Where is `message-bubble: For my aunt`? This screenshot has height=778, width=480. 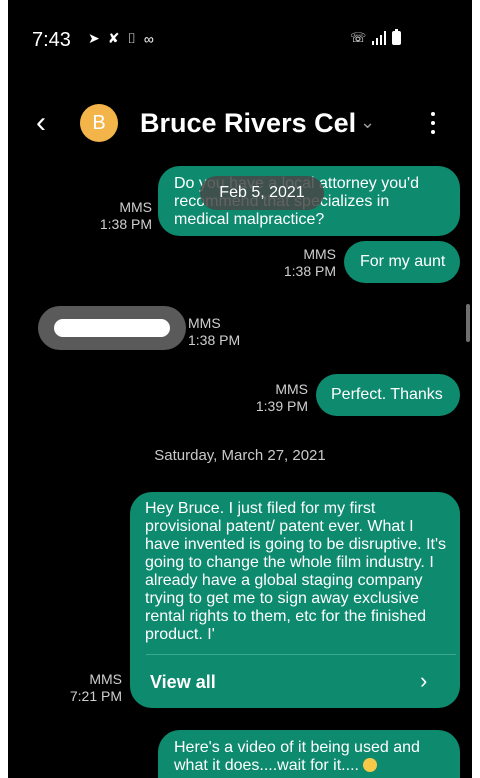
message-bubble: For my aunt is located at coordinates (402, 262).